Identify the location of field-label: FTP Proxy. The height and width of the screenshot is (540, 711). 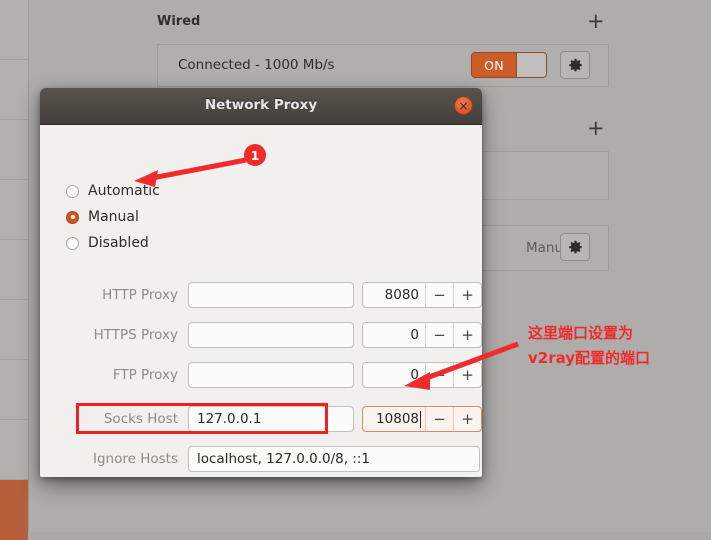
(145, 375).